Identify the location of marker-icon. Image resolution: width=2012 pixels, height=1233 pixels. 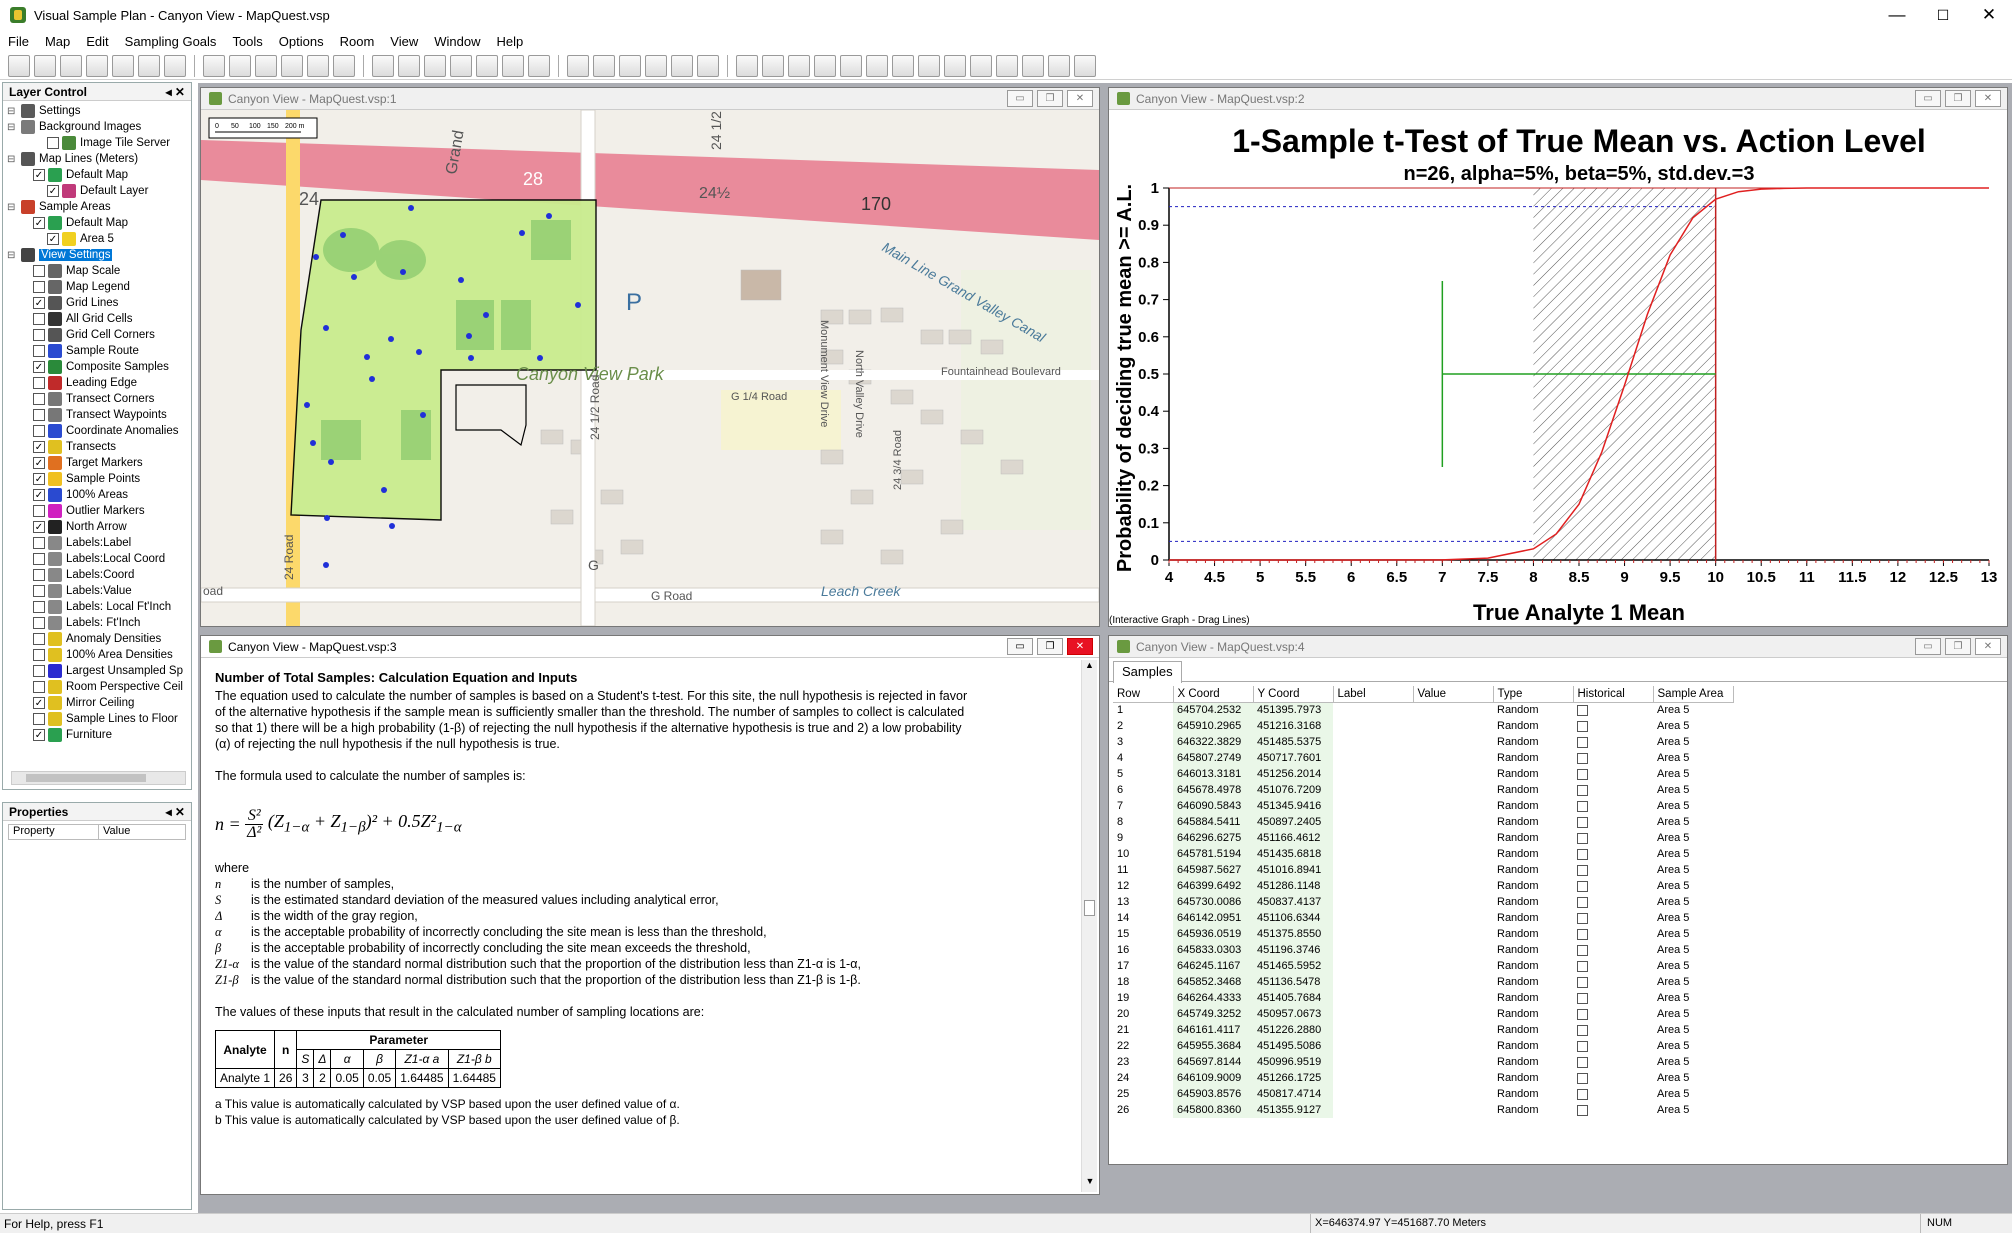
(409, 65).